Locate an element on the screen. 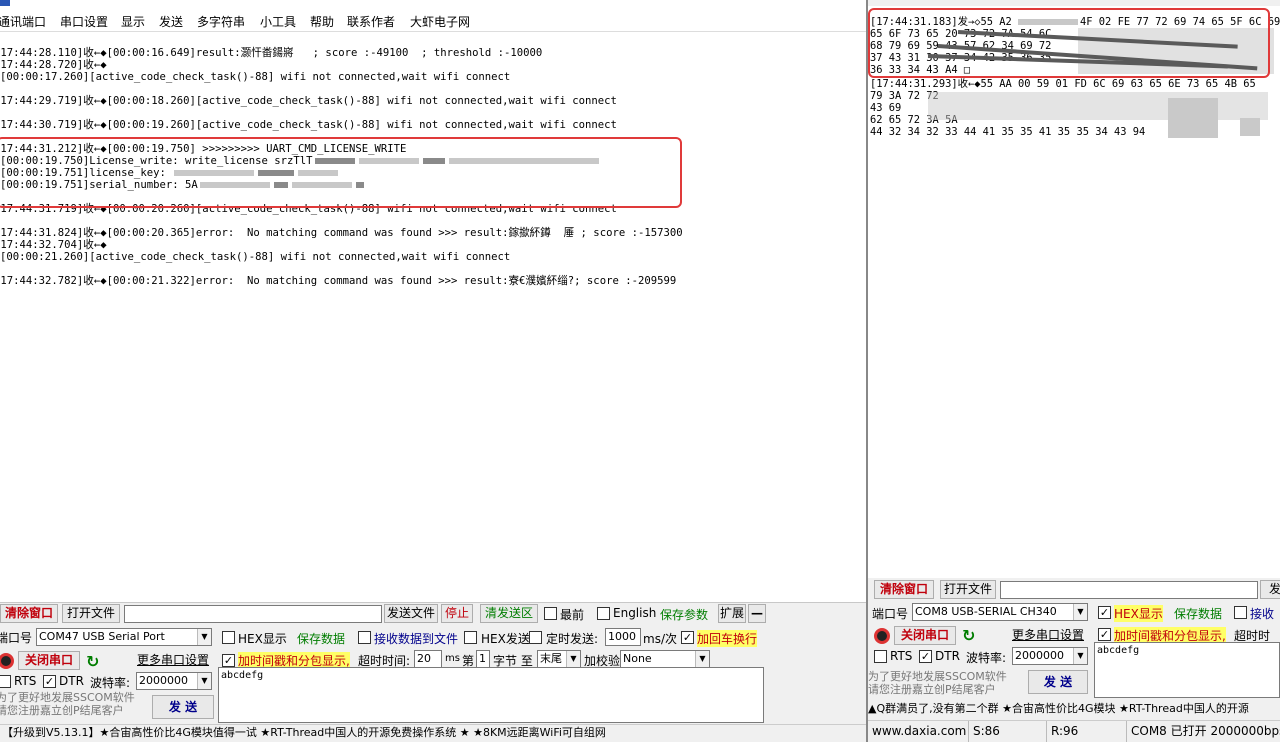 The width and height of the screenshot is (1280, 742). hex-display-checkbox: ✓ is located at coordinates (1104, 612).